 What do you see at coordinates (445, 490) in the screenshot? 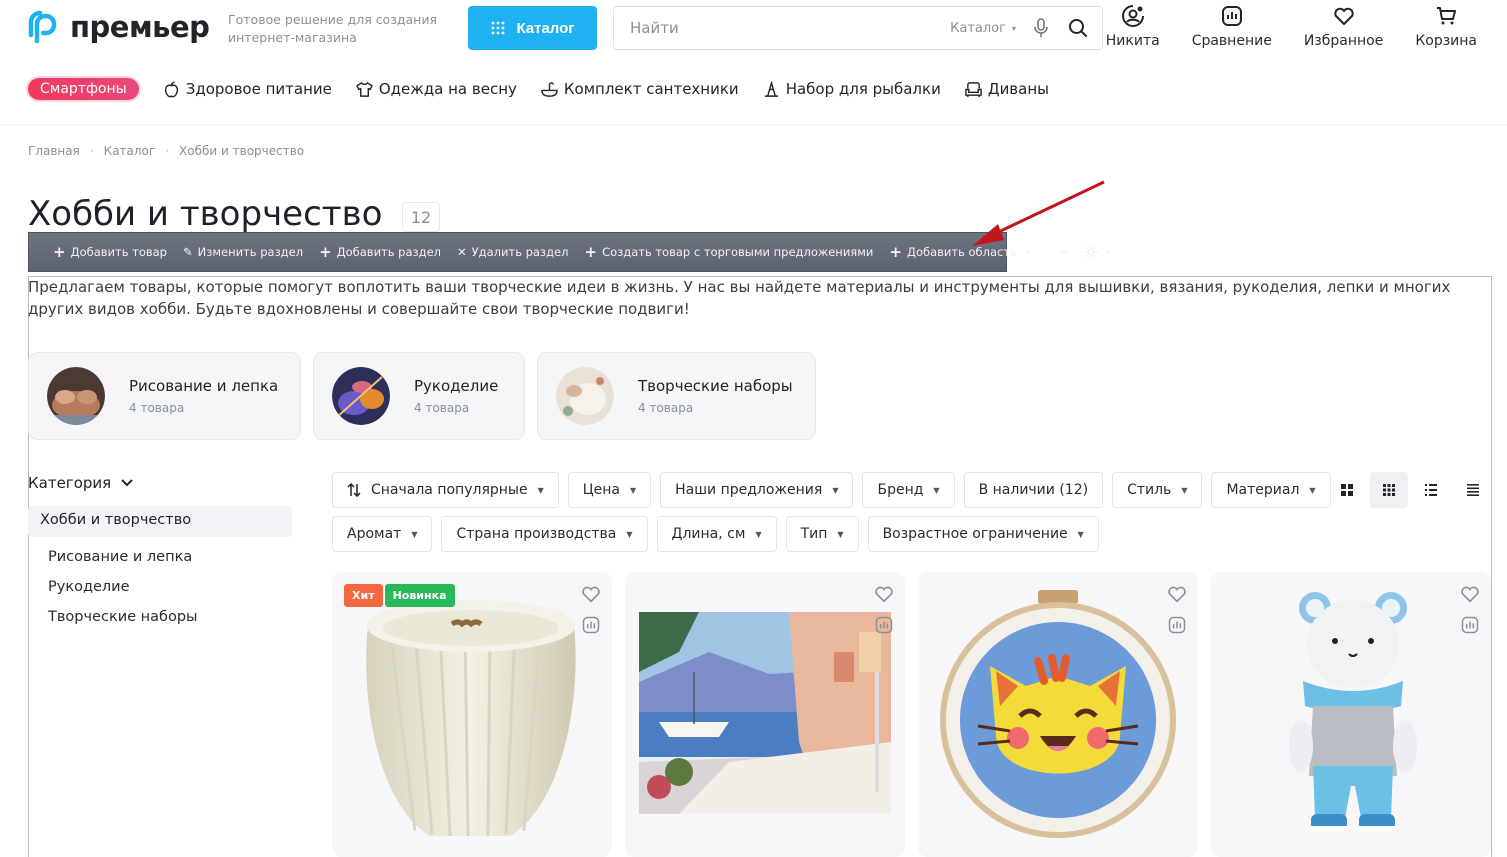
I see `sort-select: Сначала популярные ▼` at bounding box center [445, 490].